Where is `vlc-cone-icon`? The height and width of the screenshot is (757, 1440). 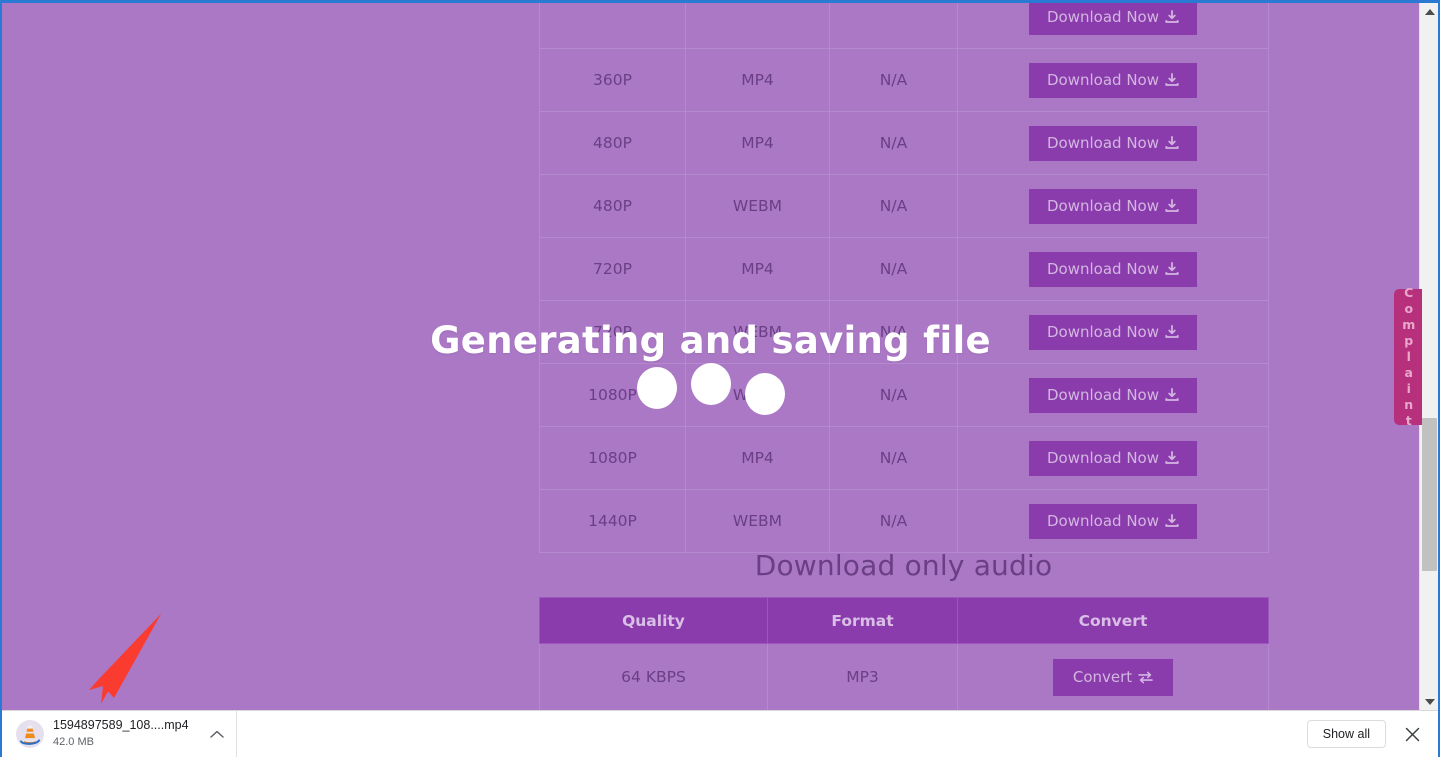
vlc-cone-icon is located at coordinates (30, 735).